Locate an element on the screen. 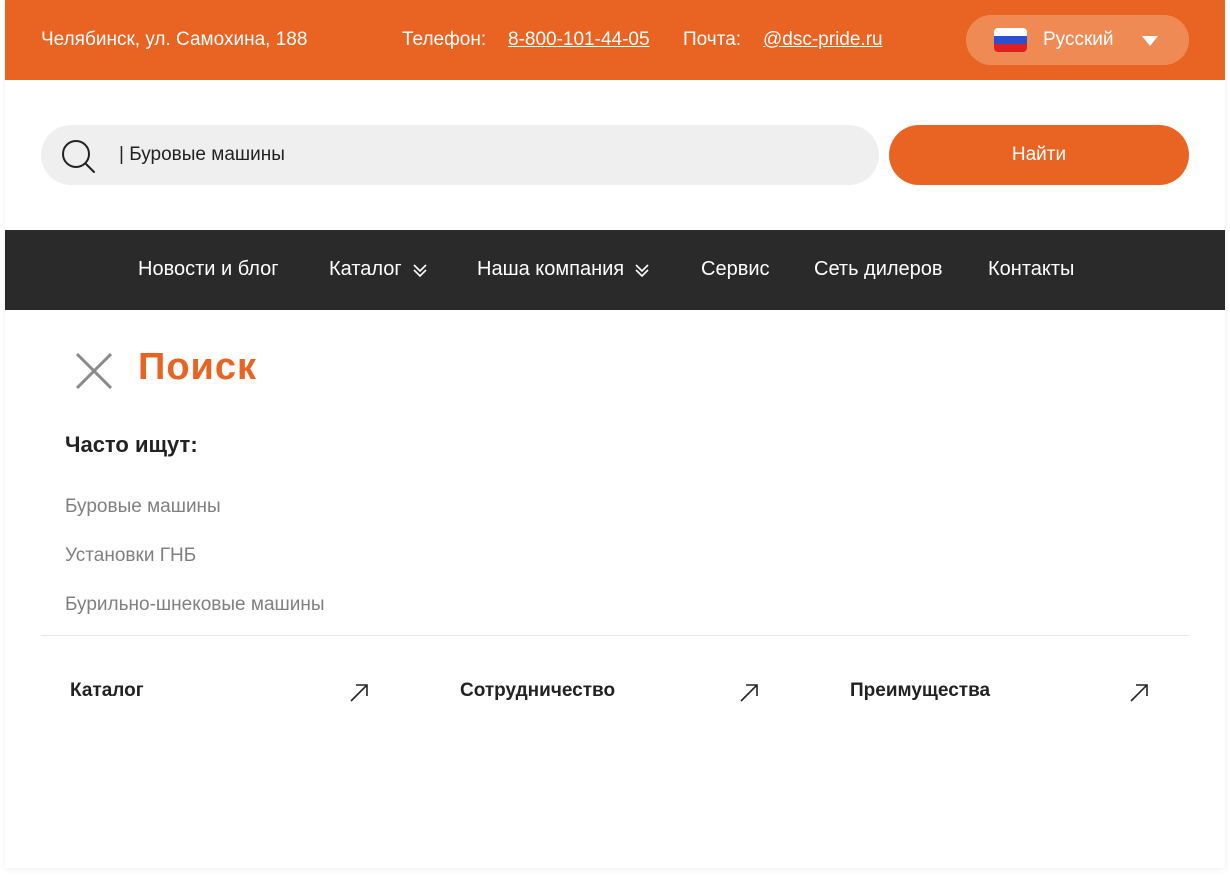 The height and width of the screenshot is (876, 1230). nav-item-news: Новости и блог is located at coordinates (208, 269).